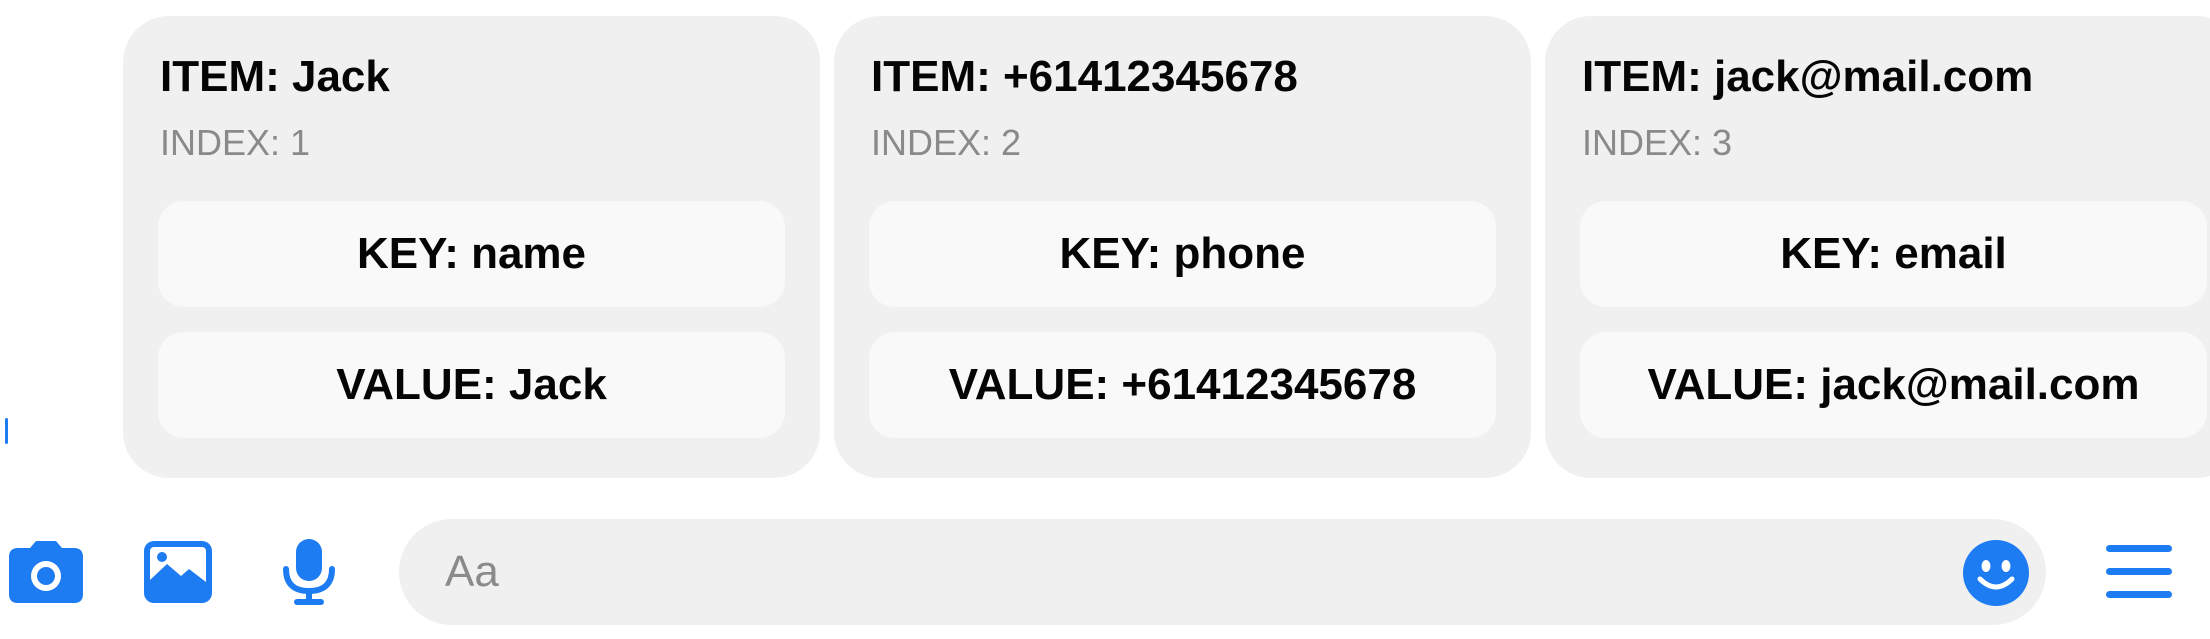 This screenshot has width=2210, height=639. Describe the element at coordinates (1182, 385) in the screenshot. I see `card-value-button: VALUE: +61412345678` at that location.